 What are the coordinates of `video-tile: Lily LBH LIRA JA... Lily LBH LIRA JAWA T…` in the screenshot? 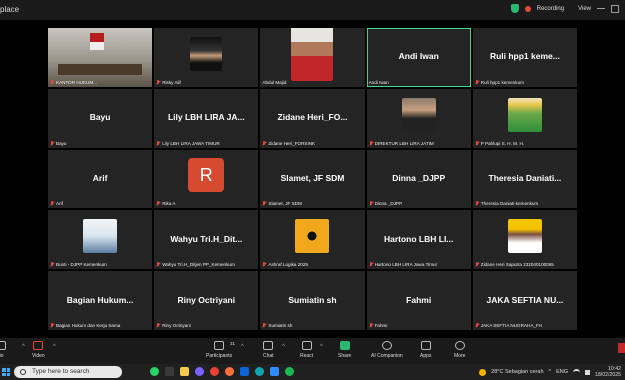 It's located at (206, 118).